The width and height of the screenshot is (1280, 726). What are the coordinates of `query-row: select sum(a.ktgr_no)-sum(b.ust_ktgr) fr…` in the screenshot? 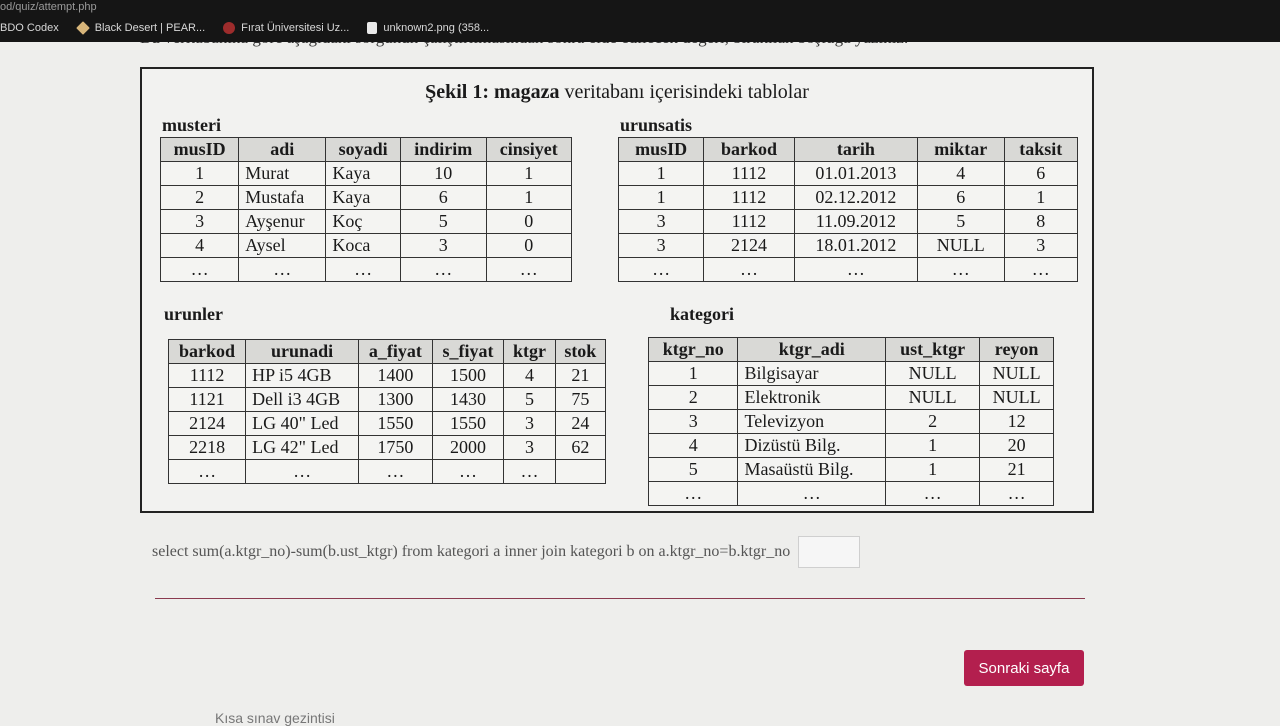 It's located at (506, 552).